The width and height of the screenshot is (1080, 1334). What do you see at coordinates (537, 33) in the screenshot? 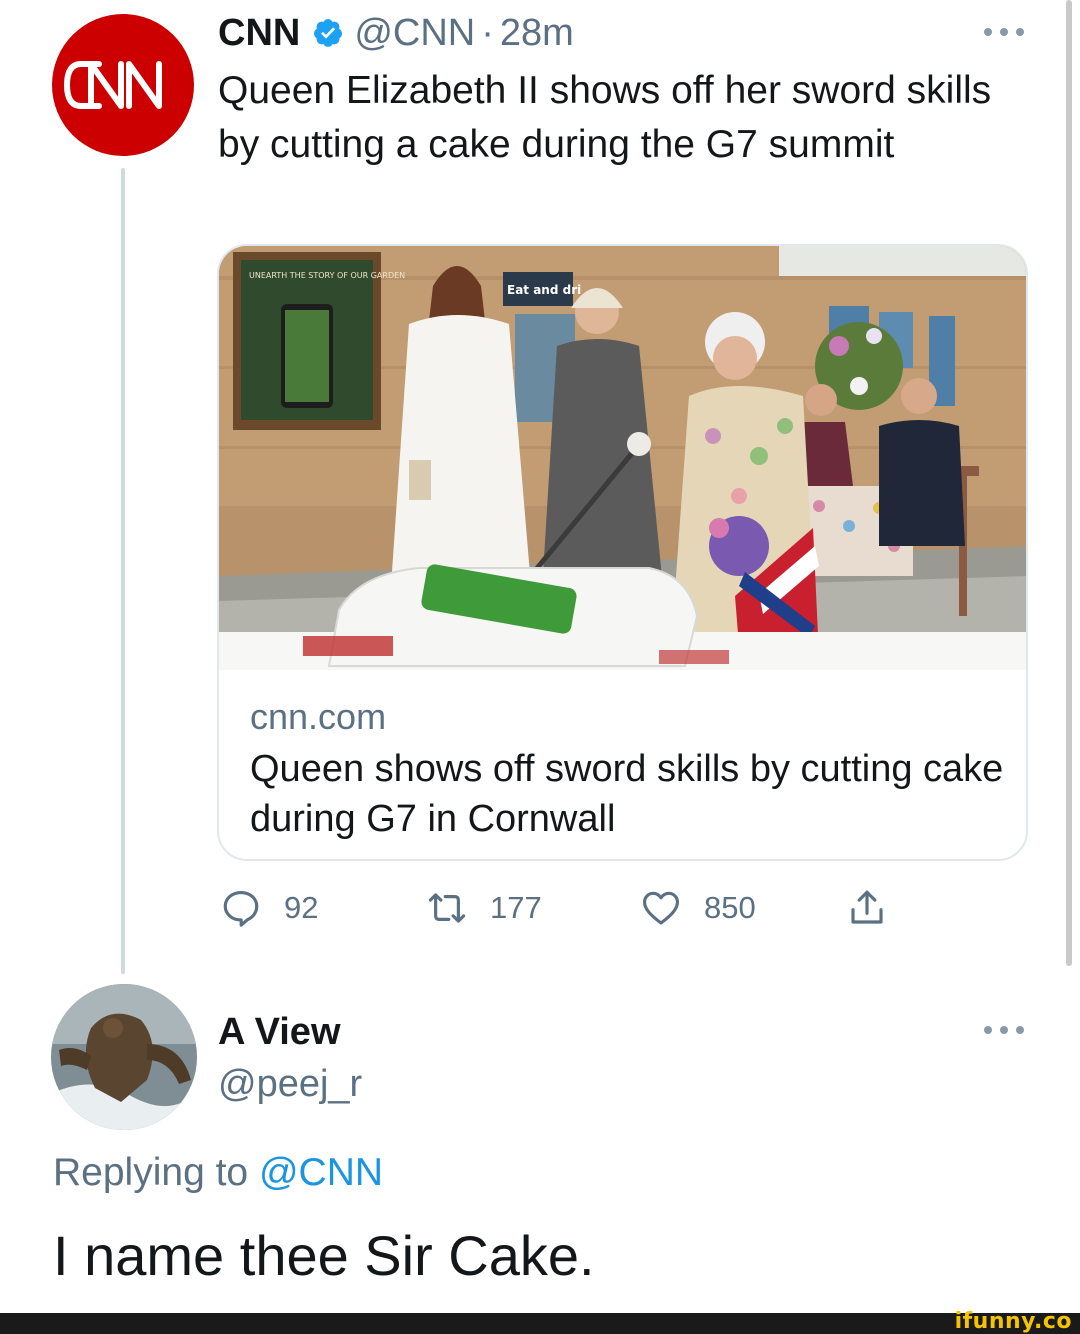
I see `tweet-timestamp: 28m` at bounding box center [537, 33].